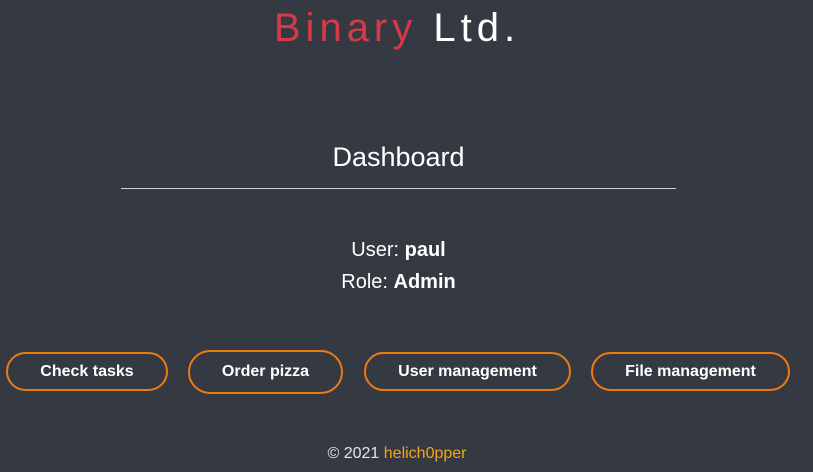  What do you see at coordinates (265, 372) in the screenshot?
I see `order-pizza-button: Order pizza` at bounding box center [265, 372].